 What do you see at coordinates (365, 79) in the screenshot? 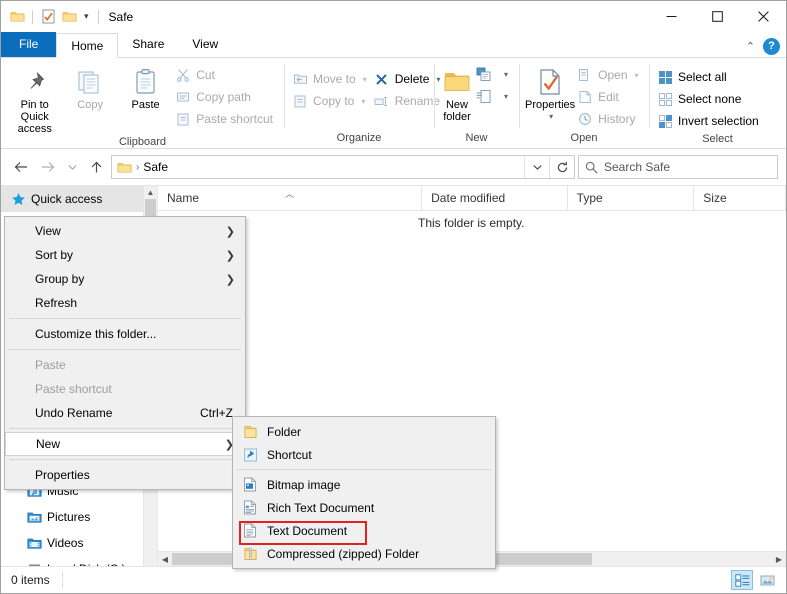
I see `move-to-caret-icon: ▾` at bounding box center [365, 79].